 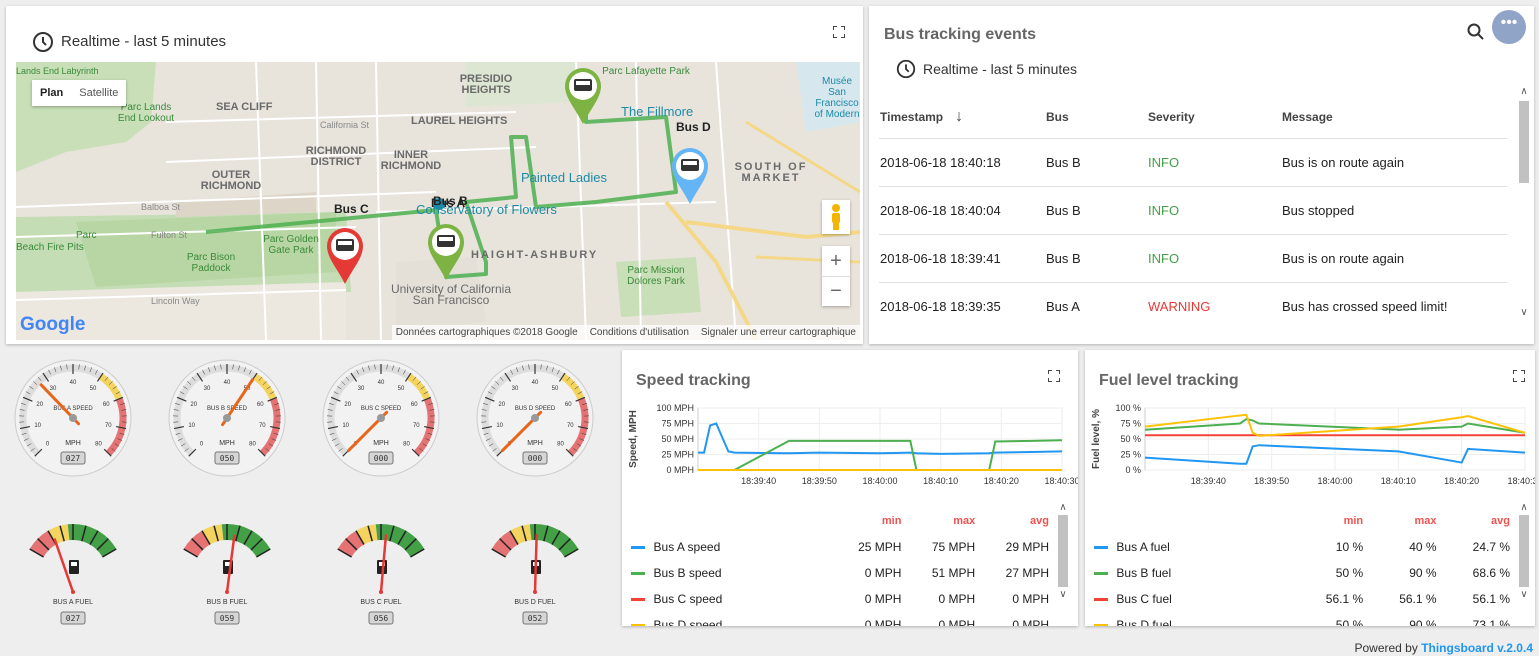 What do you see at coordinates (1302, 619) in the screenshot?
I see `legend-row: Bus D fuel 50 % 90 % 73.1 %` at bounding box center [1302, 619].